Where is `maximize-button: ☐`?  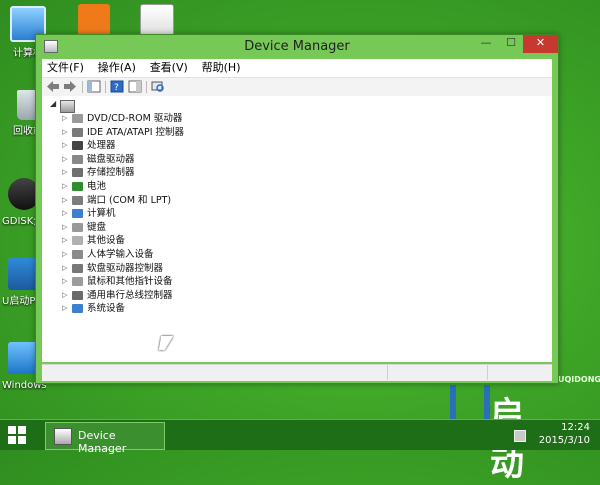
maximize-button: ☐ is located at coordinates (511, 44).